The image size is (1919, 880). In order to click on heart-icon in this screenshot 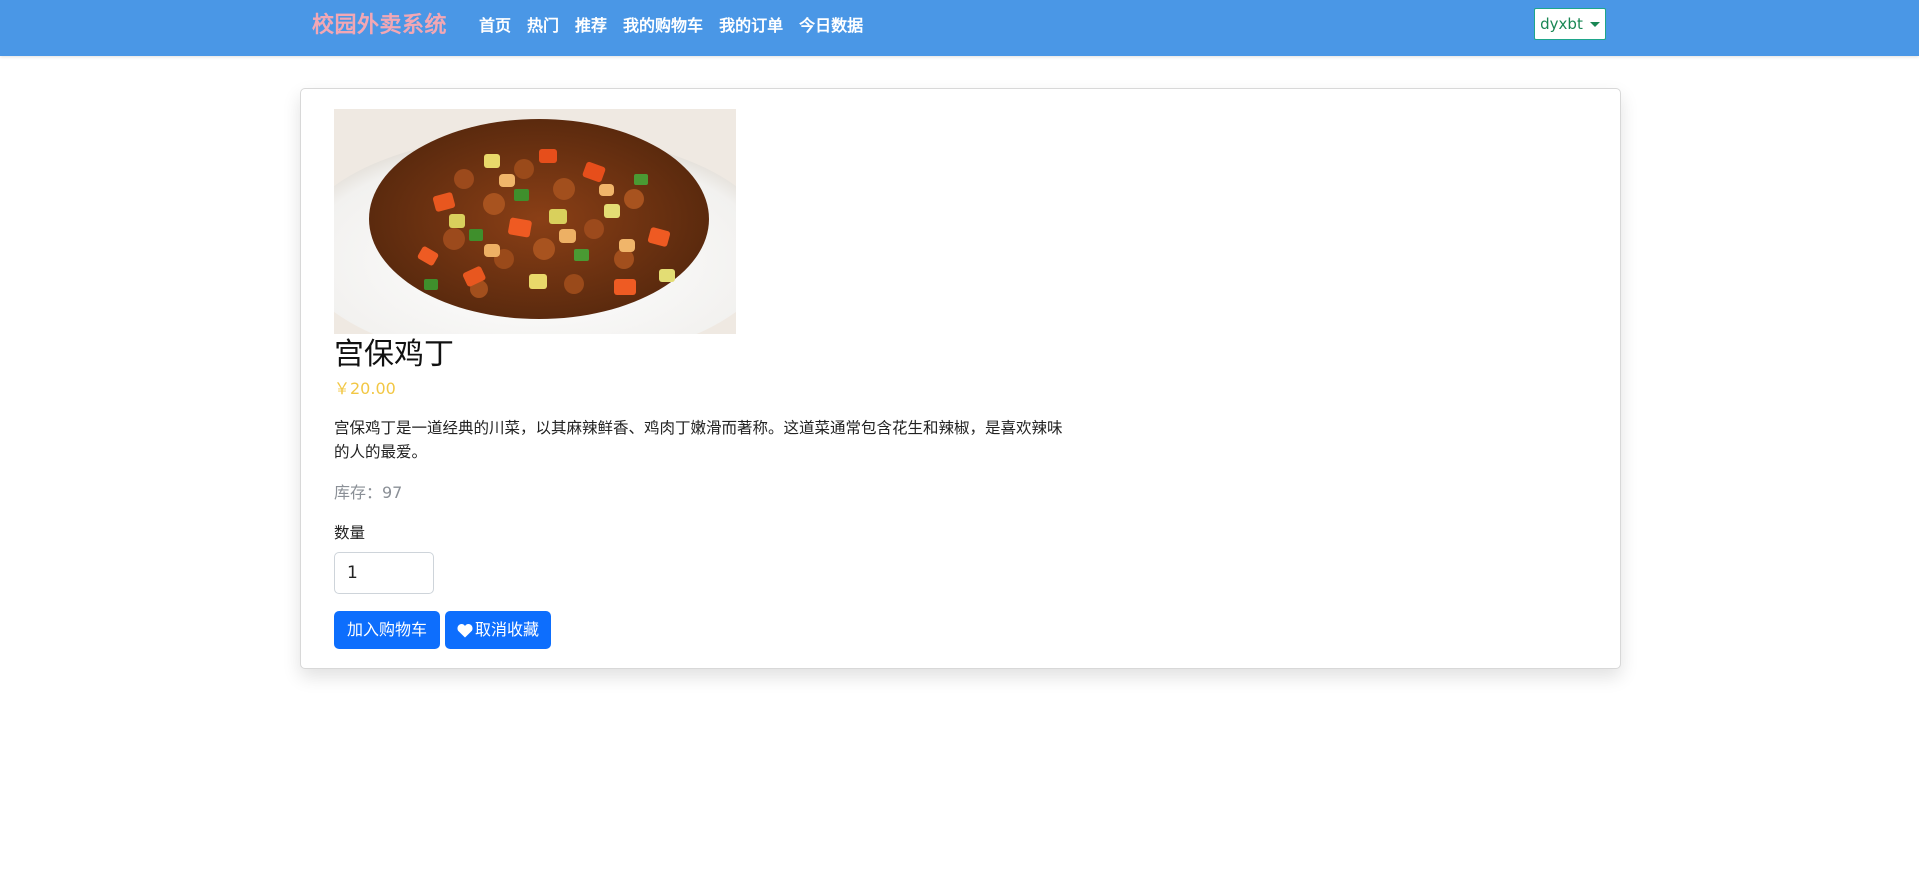, I will do `click(465, 630)`.